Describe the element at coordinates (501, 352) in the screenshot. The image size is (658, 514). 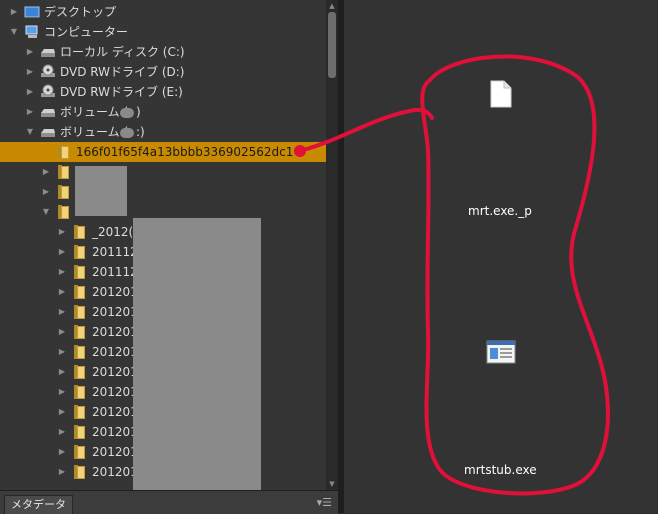
I see `executable-icon` at that location.